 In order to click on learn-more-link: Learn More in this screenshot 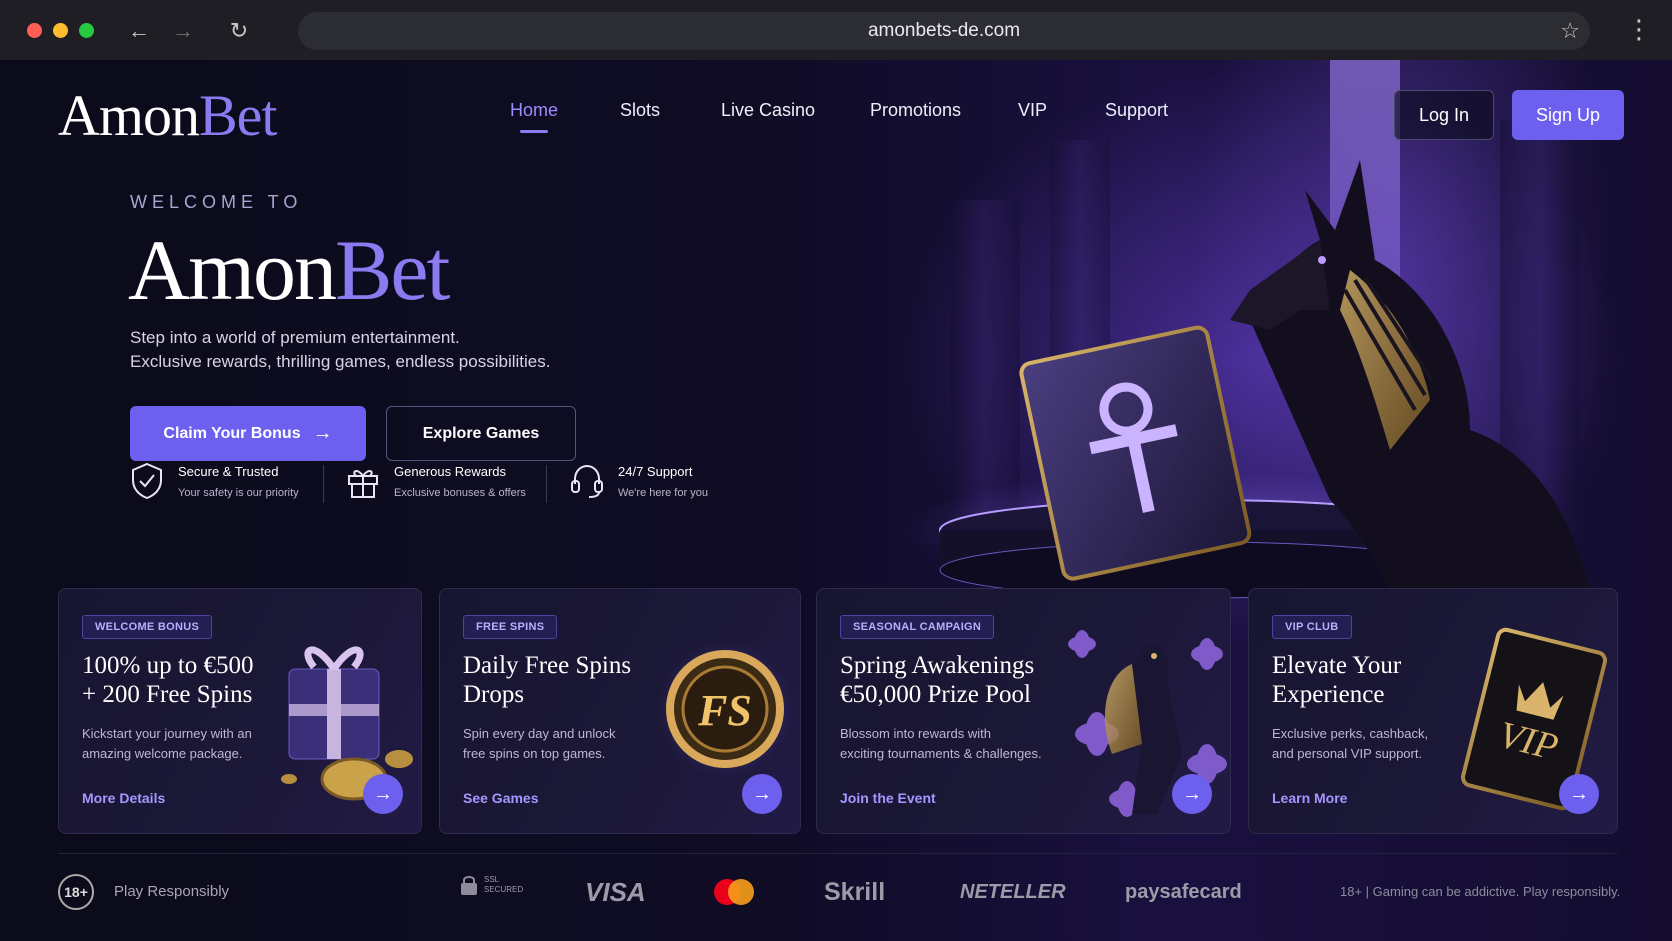, I will do `click(1309, 798)`.